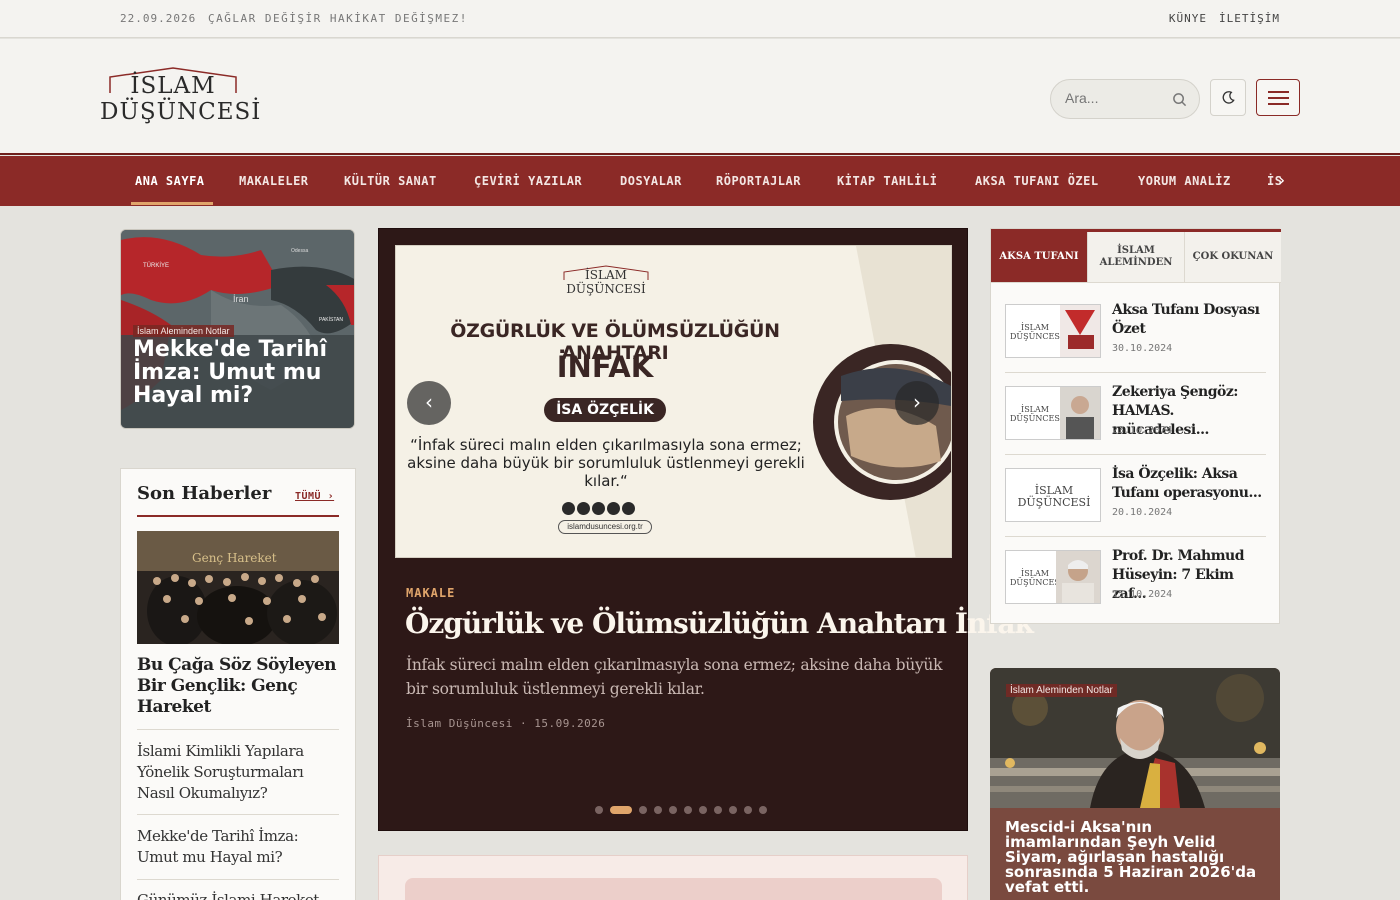  Describe the element at coordinates (606, 289) in the screenshot. I see `slide-logo-line-2: DÜŞÜNCESİ` at that location.